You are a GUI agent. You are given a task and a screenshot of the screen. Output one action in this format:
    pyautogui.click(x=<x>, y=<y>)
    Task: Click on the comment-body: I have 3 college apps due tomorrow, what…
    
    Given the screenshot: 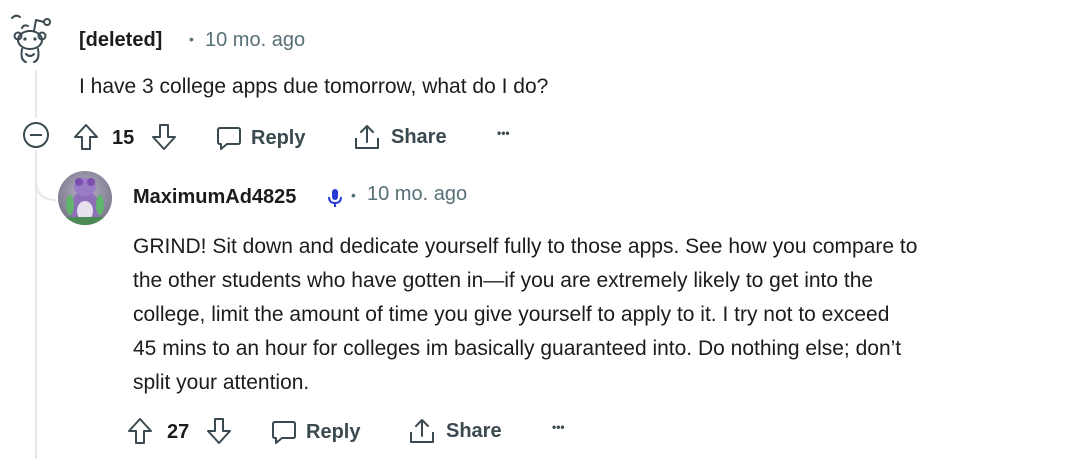 What is the action you would take?
    pyautogui.click(x=314, y=86)
    